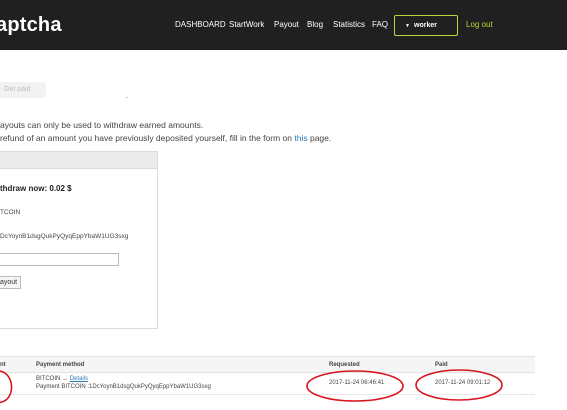 Image resolution: width=567 pixels, height=410 pixels. I want to click on red-circles, so click(251, 386).